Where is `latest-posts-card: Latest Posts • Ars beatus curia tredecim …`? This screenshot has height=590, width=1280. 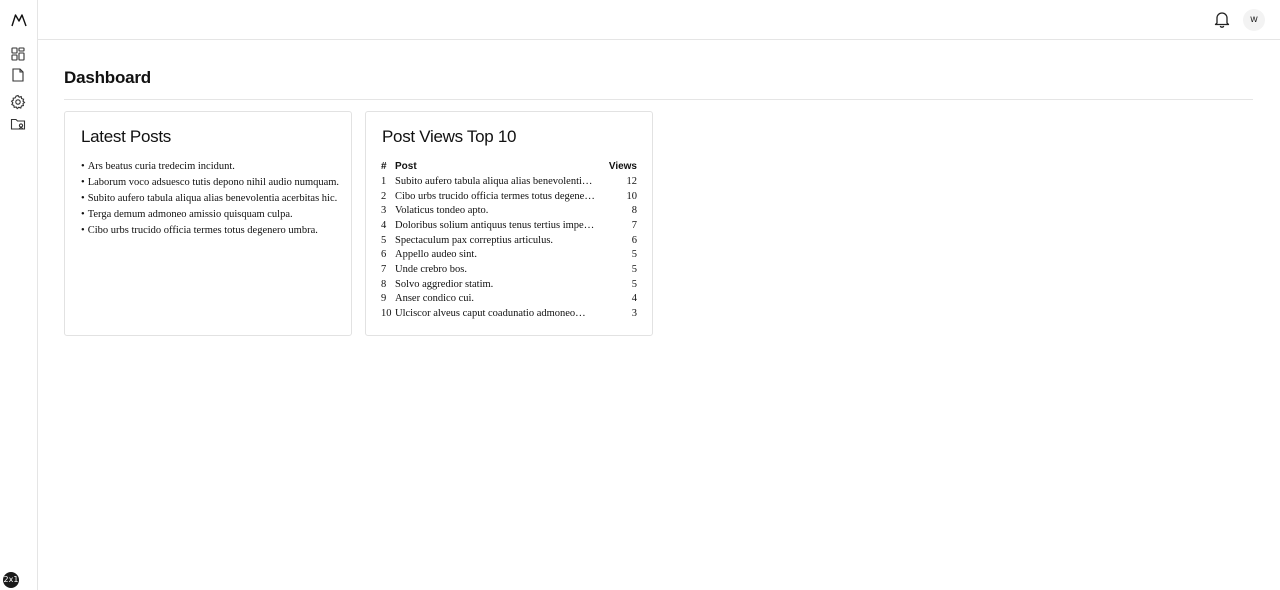
latest-posts-card: Latest Posts • Ars beatus curia tredecim … is located at coordinates (208, 223).